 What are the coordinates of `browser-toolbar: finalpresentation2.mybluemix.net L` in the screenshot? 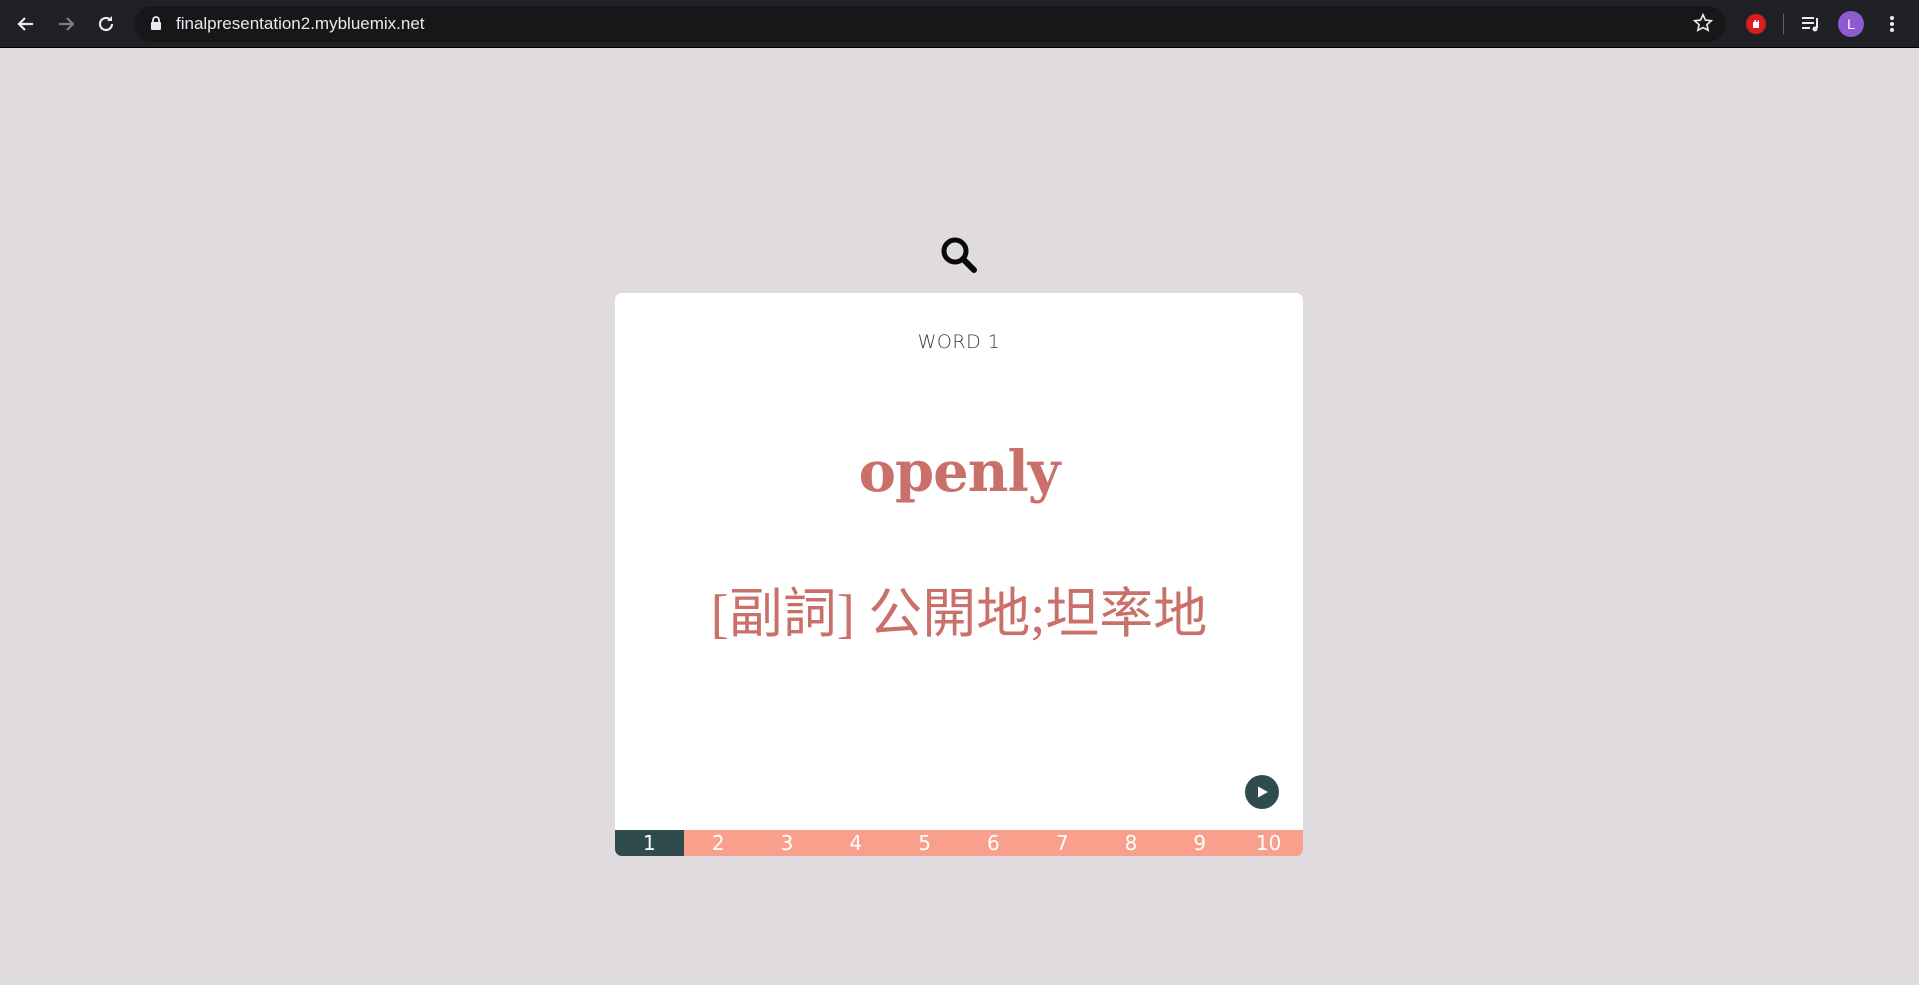 It's located at (959, 24).